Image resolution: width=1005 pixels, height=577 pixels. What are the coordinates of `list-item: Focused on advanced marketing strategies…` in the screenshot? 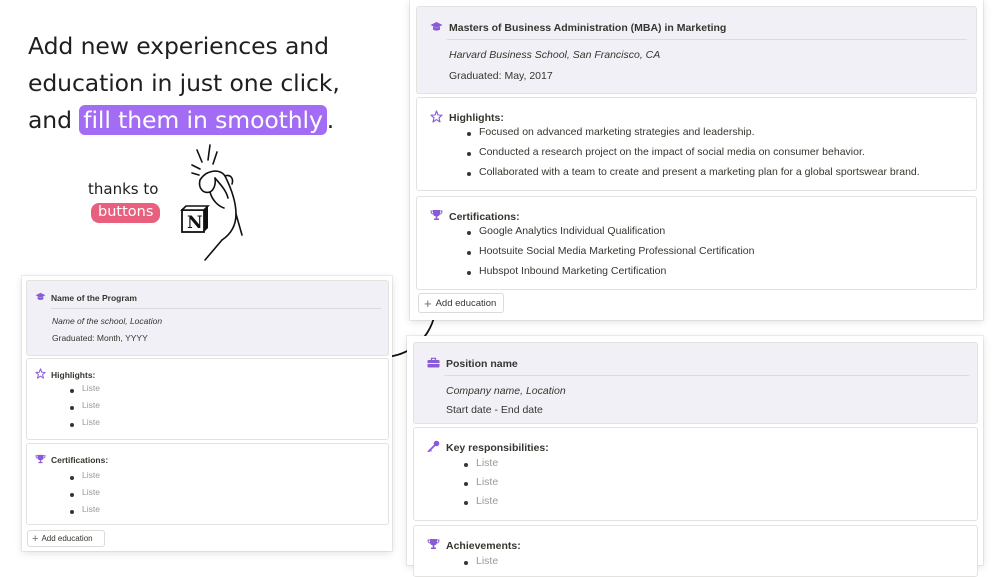 It's located at (693, 136).